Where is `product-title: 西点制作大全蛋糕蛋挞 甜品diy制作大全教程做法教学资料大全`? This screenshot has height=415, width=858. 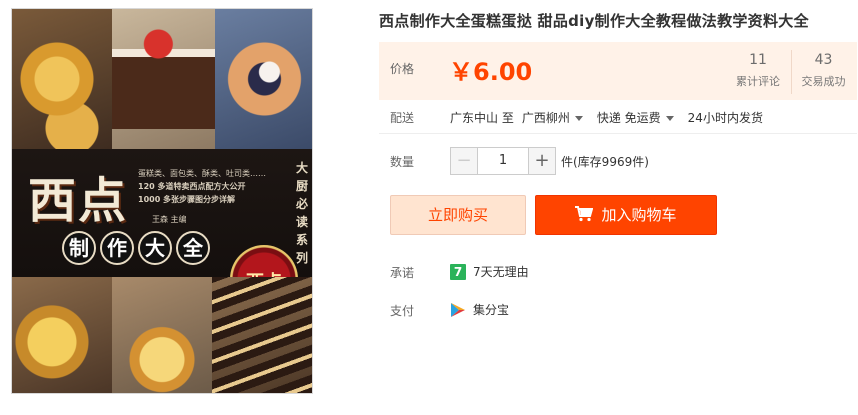 product-title: 西点制作大全蛋糕蛋挞 甜品diy制作大全教程做法教学资料大全 is located at coordinates (594, 21).